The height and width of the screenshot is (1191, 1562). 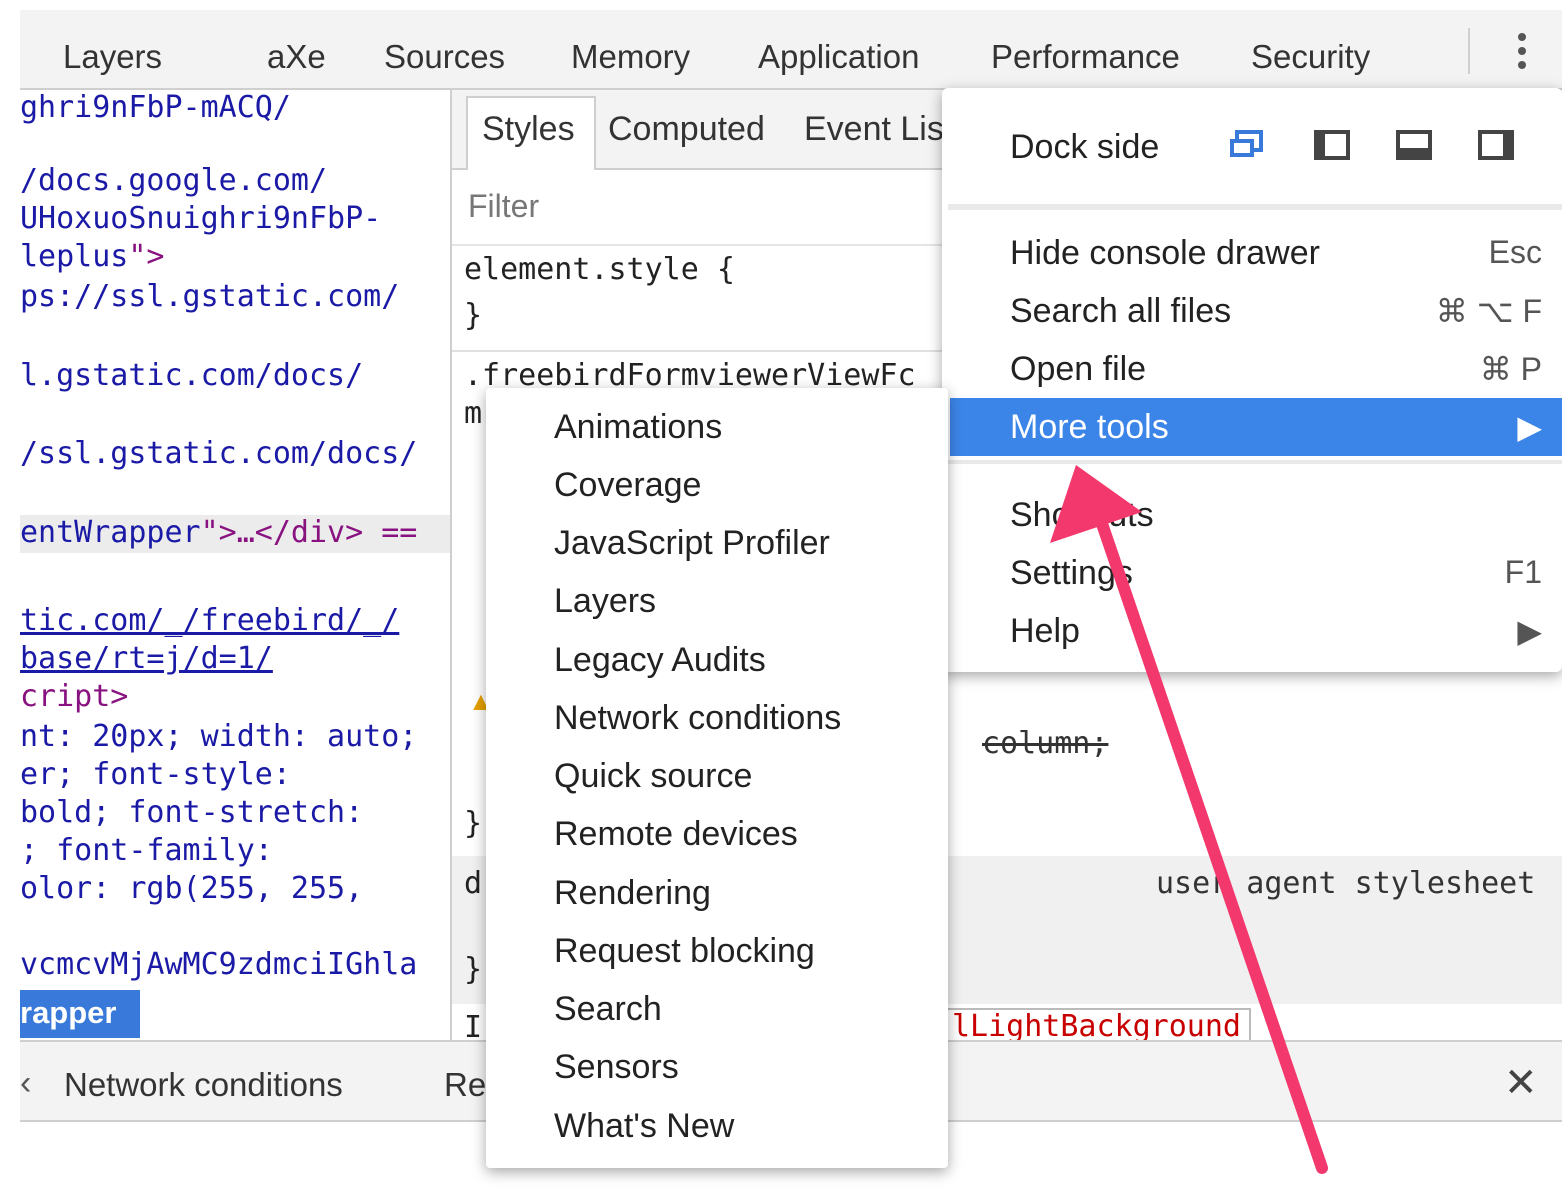 I want to click on submenu-item-javascript-profiler: JavaScript Profiler, so click(x=692, y=543).